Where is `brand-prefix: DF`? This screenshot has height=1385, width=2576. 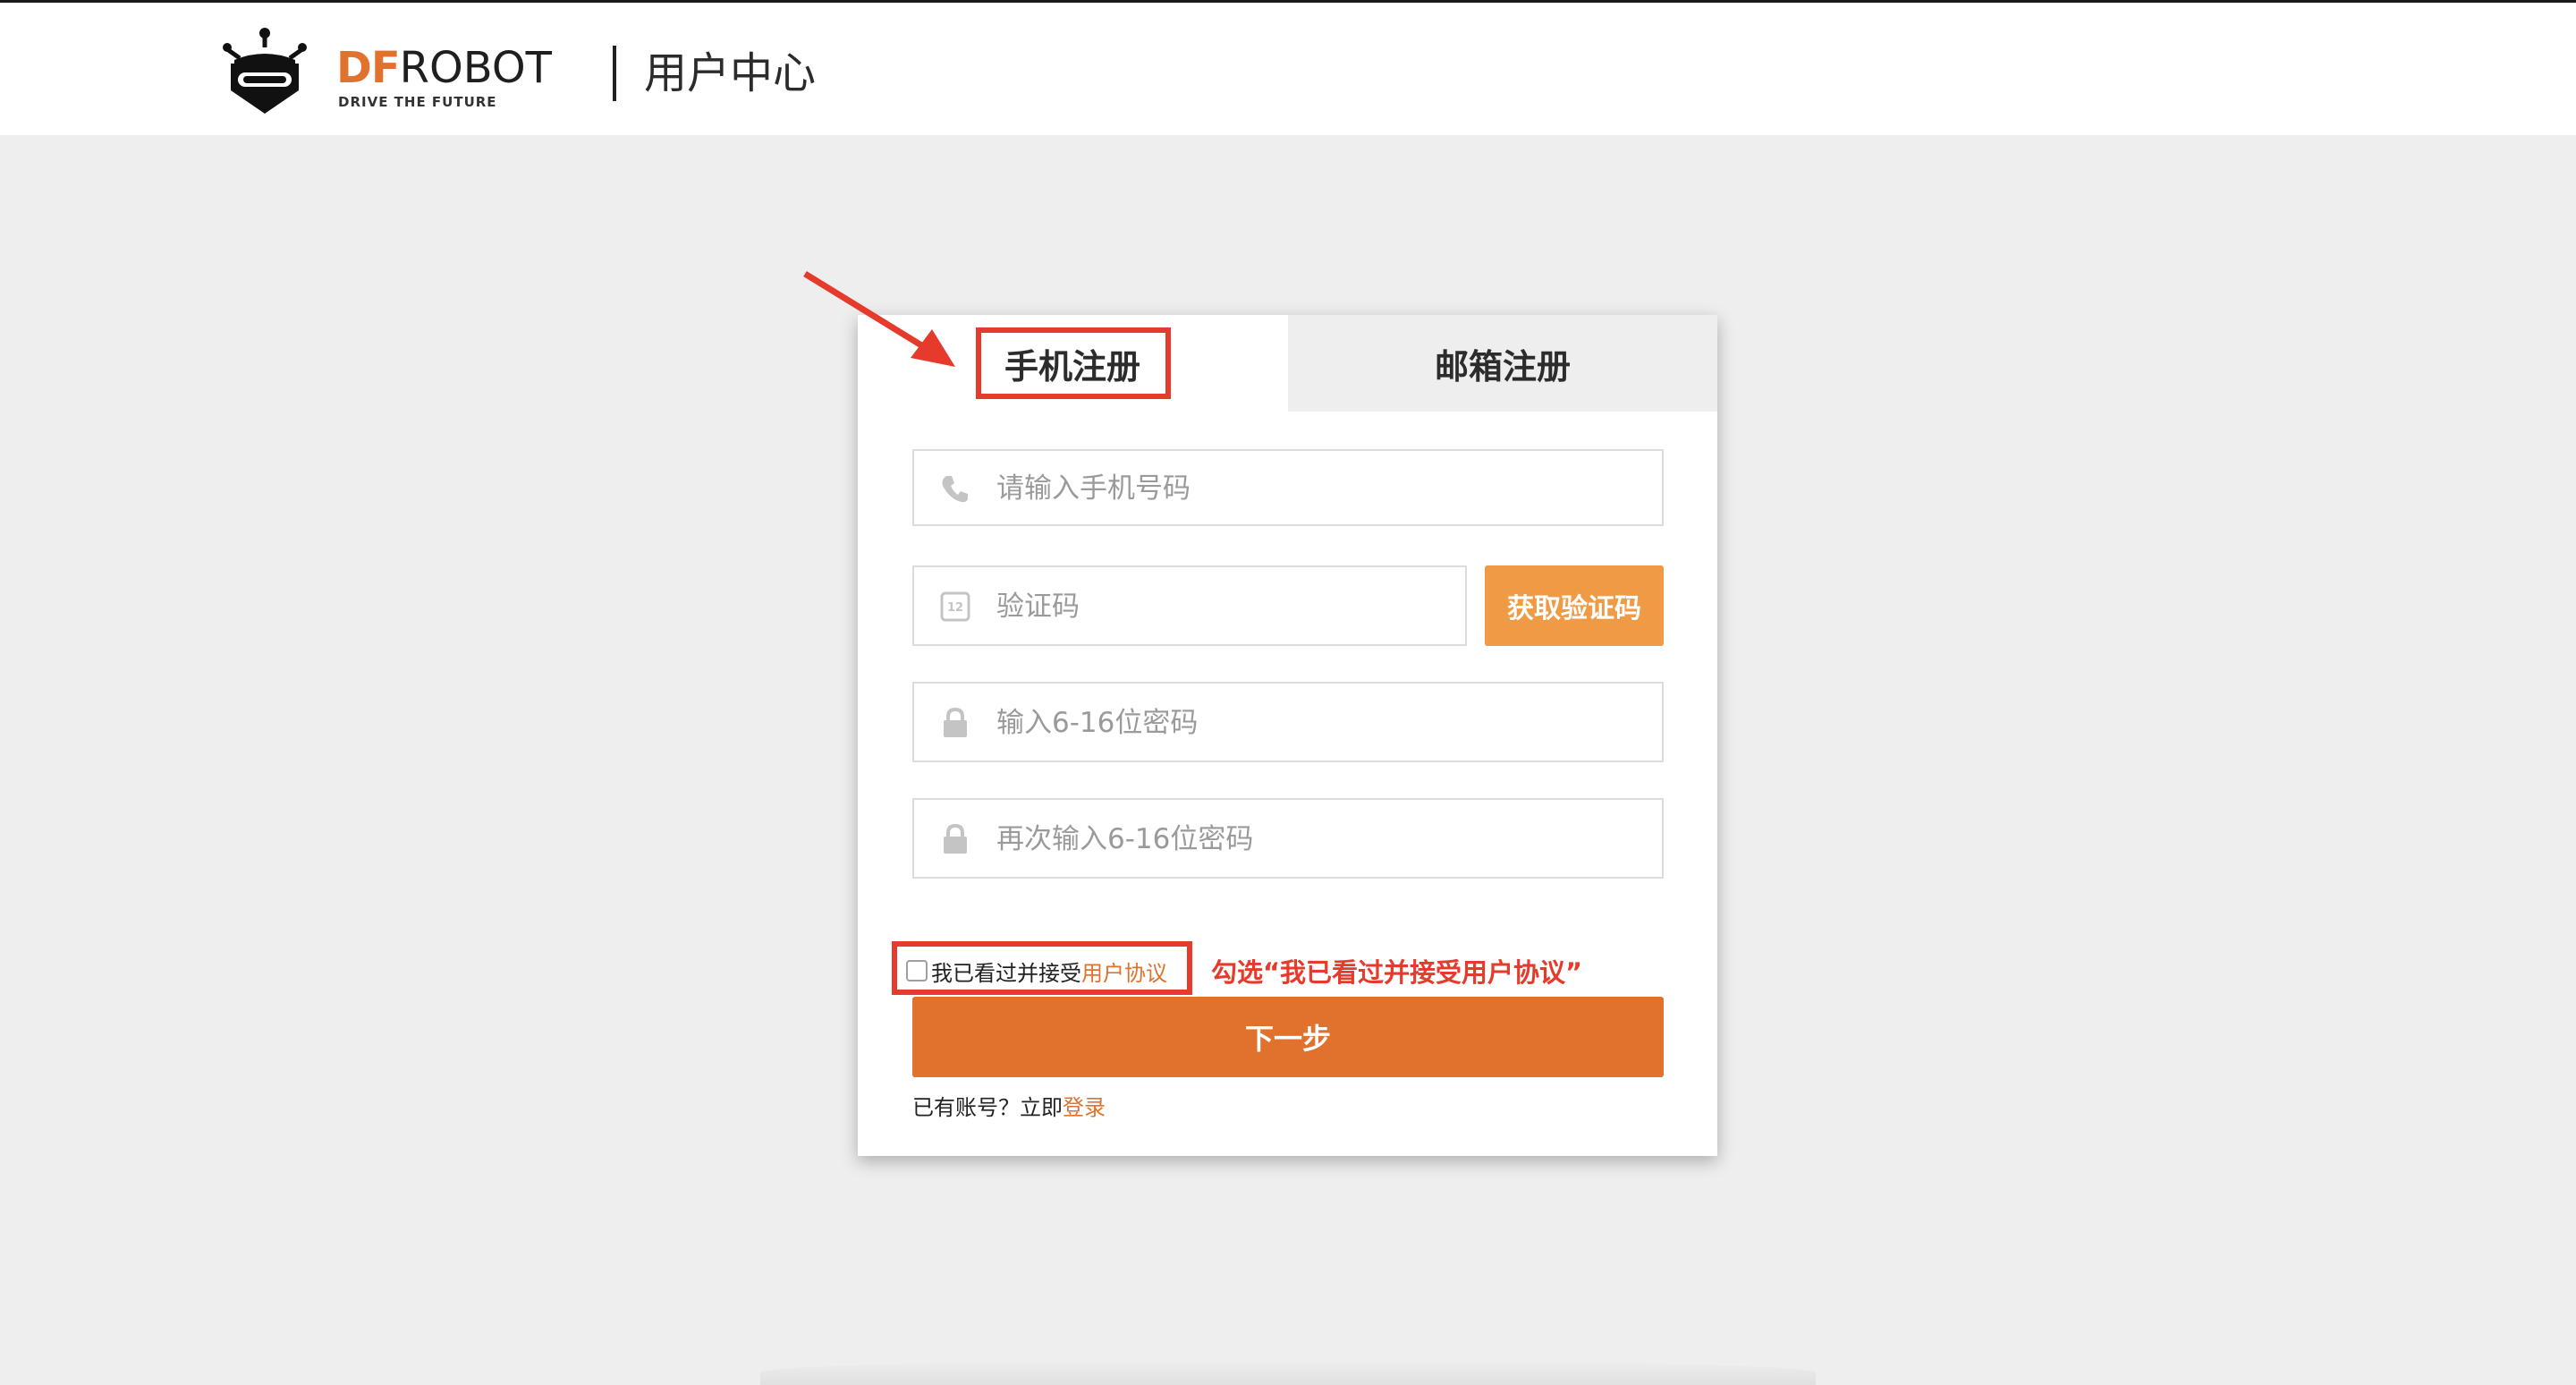
brand-prefix: DF is located at coordinates (368, 68).